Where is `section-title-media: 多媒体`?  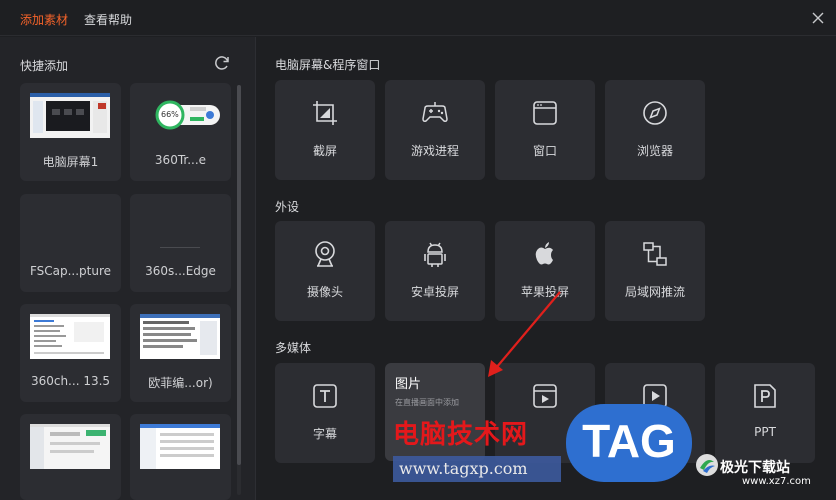 section-title-media: 多媒体 is located at coordinates (293, 348).